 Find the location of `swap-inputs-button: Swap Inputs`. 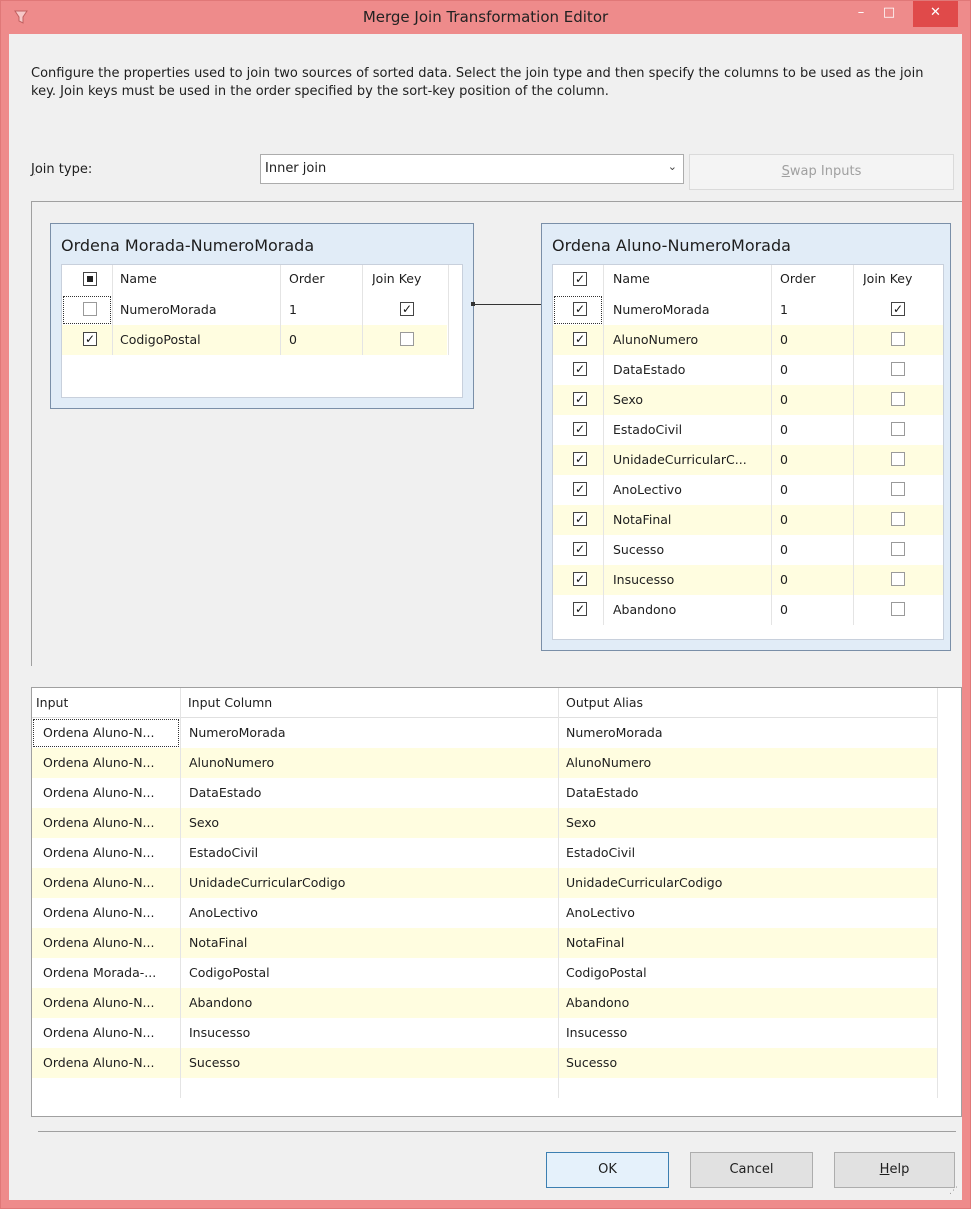

swap-inputs-button: Swap Inputs is located at coordinates (821, 172).